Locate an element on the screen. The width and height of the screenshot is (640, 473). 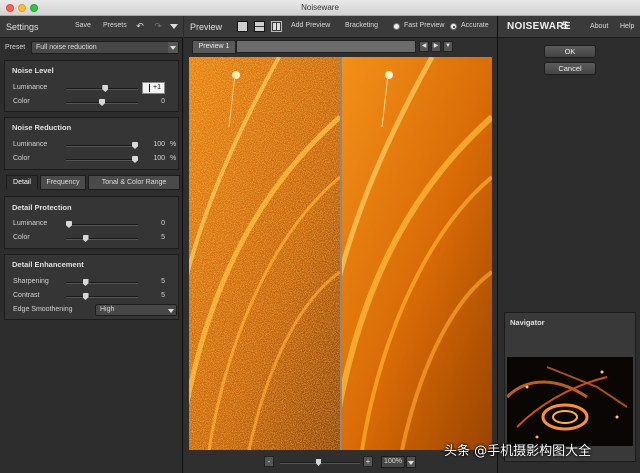
preset-row: Preset Full noise reduction is located at coordinates (91, 48).